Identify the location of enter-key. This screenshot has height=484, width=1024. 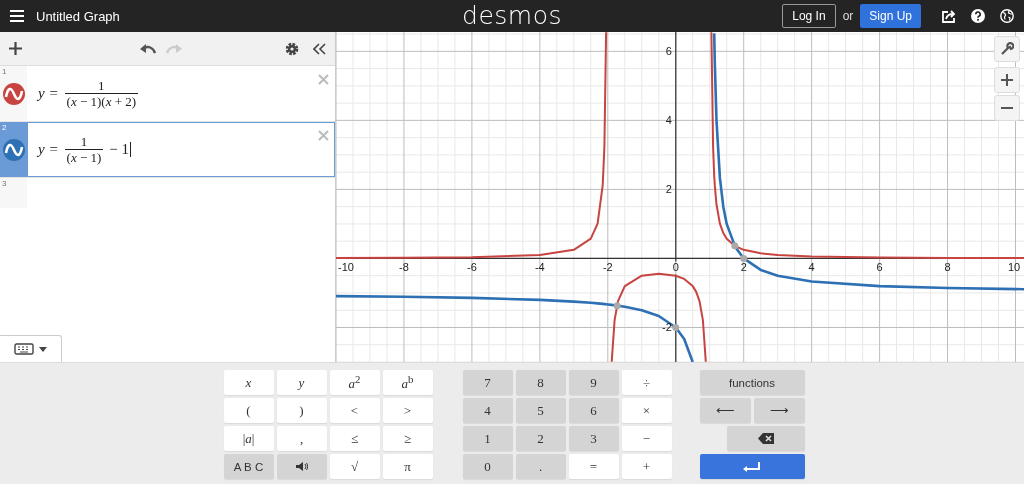
(752, 466).